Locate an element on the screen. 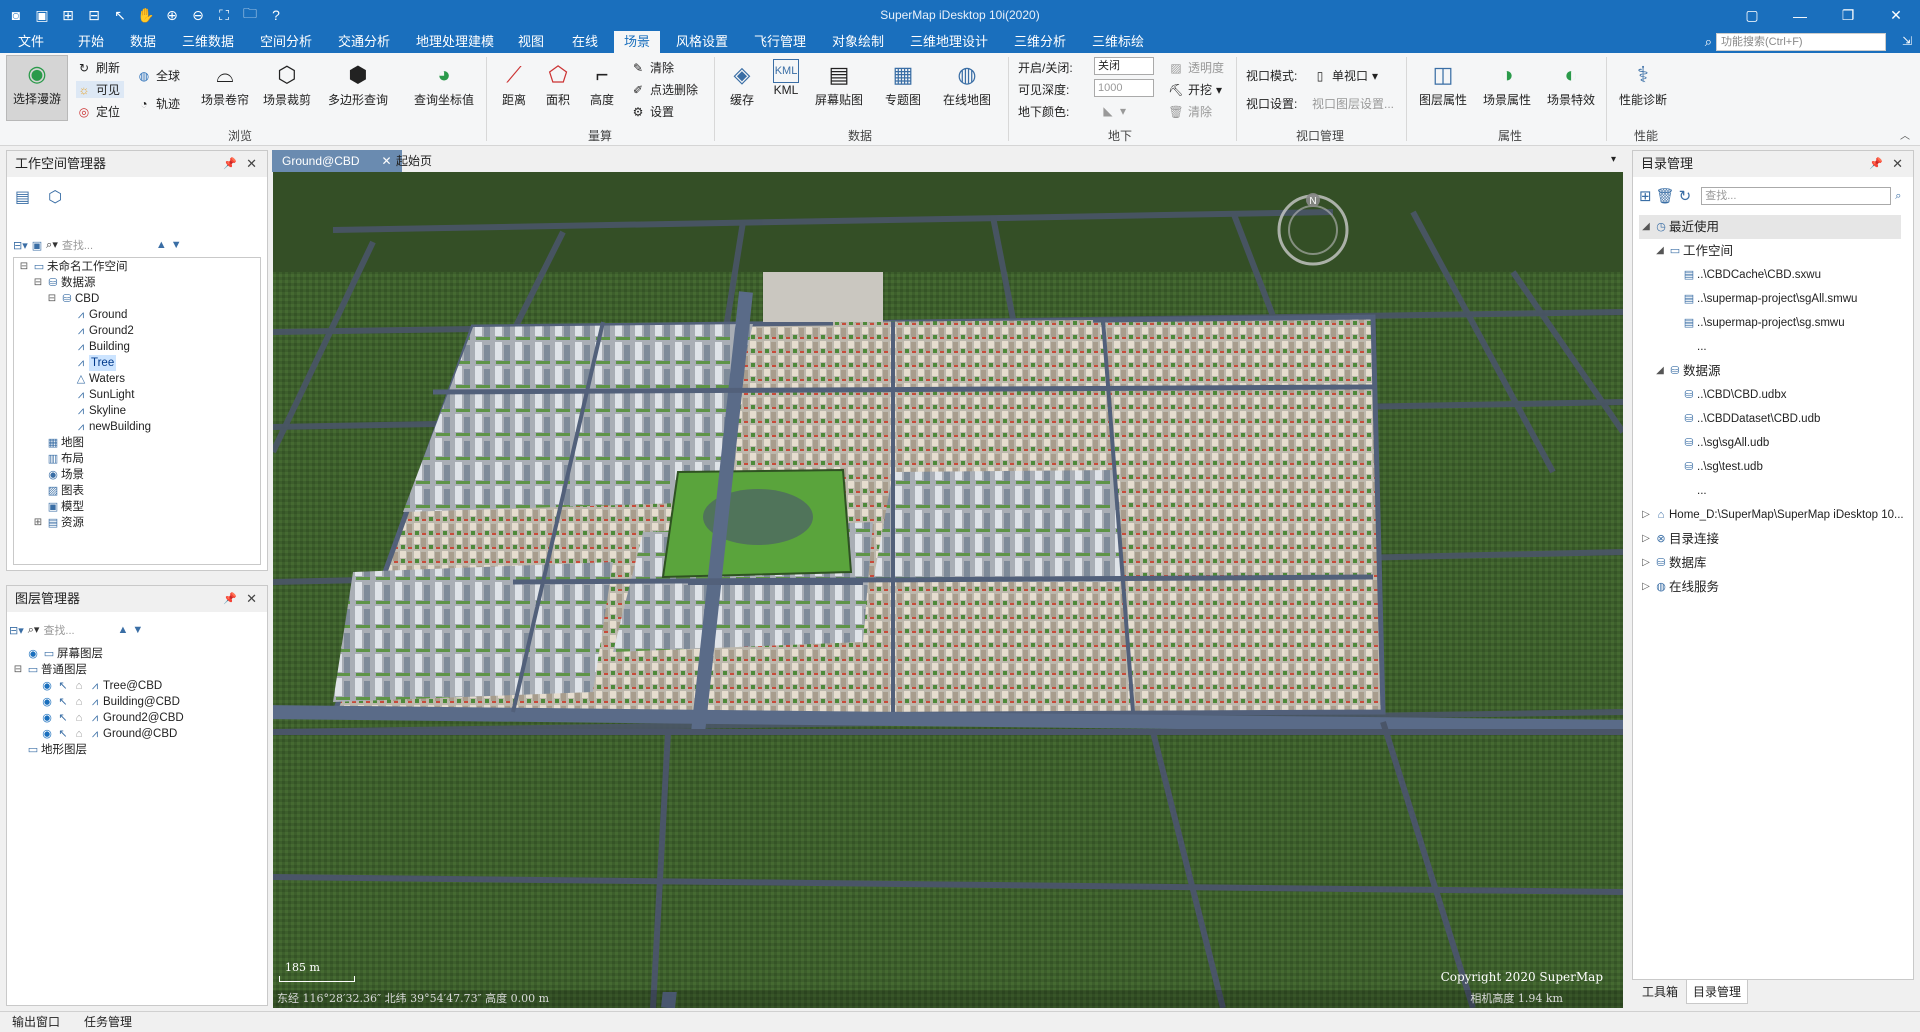 The image size is (1920, 1032). locate-button: ◎ 定位 is located at coordinates (98, 111).